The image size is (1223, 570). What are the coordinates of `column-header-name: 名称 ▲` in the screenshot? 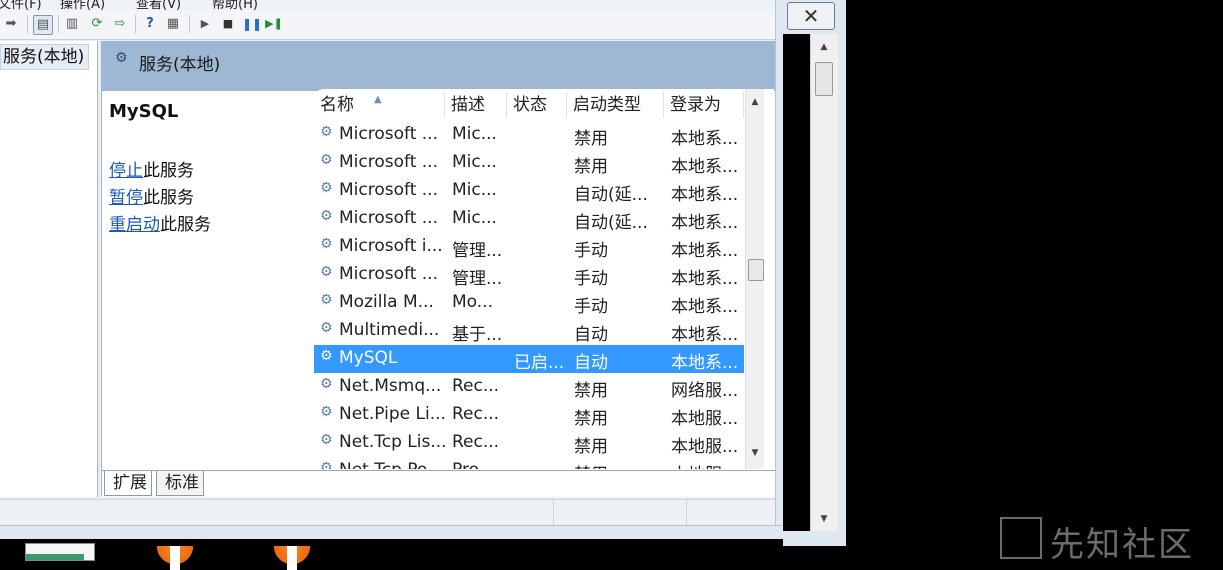 It's located at (379, 105).